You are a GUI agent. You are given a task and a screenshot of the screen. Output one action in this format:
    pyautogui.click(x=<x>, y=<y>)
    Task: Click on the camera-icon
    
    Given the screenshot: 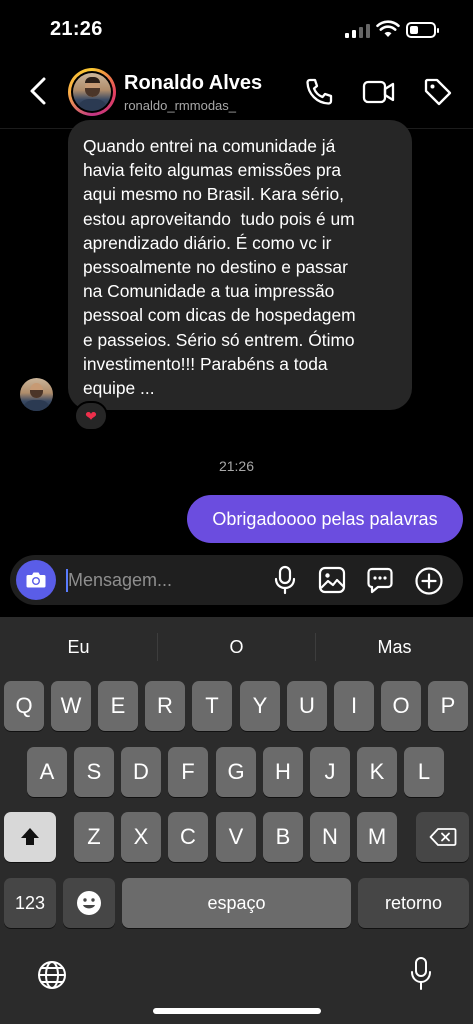 What is the action you would take?
    pyautogui.click(x=36, y=580)
    